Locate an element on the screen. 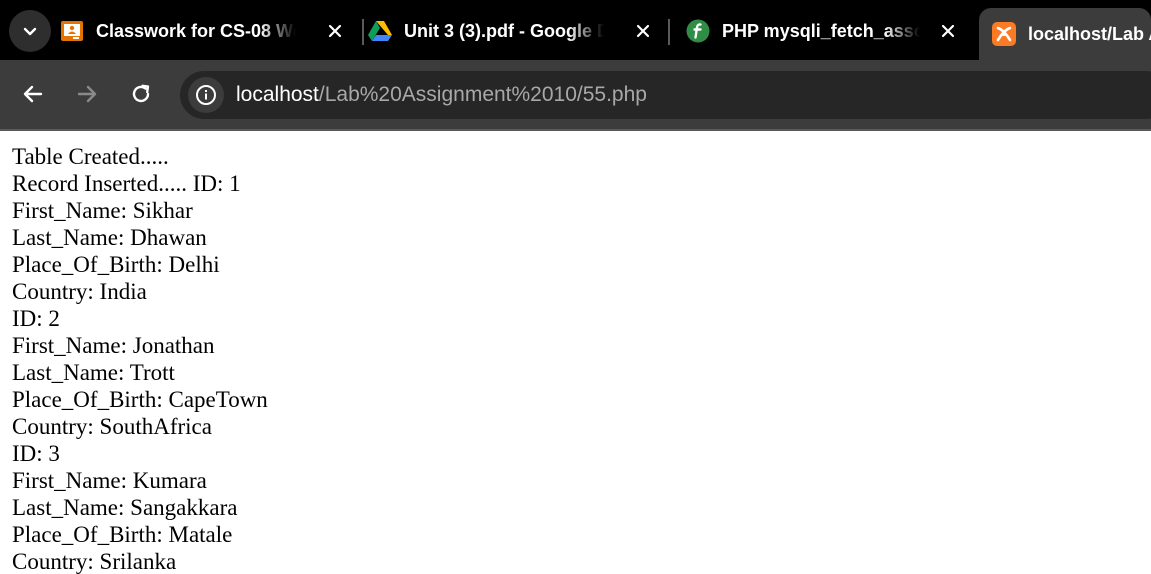 The image size is (1151, 574). arrow-right-icon is located at coordinates (87, 94).